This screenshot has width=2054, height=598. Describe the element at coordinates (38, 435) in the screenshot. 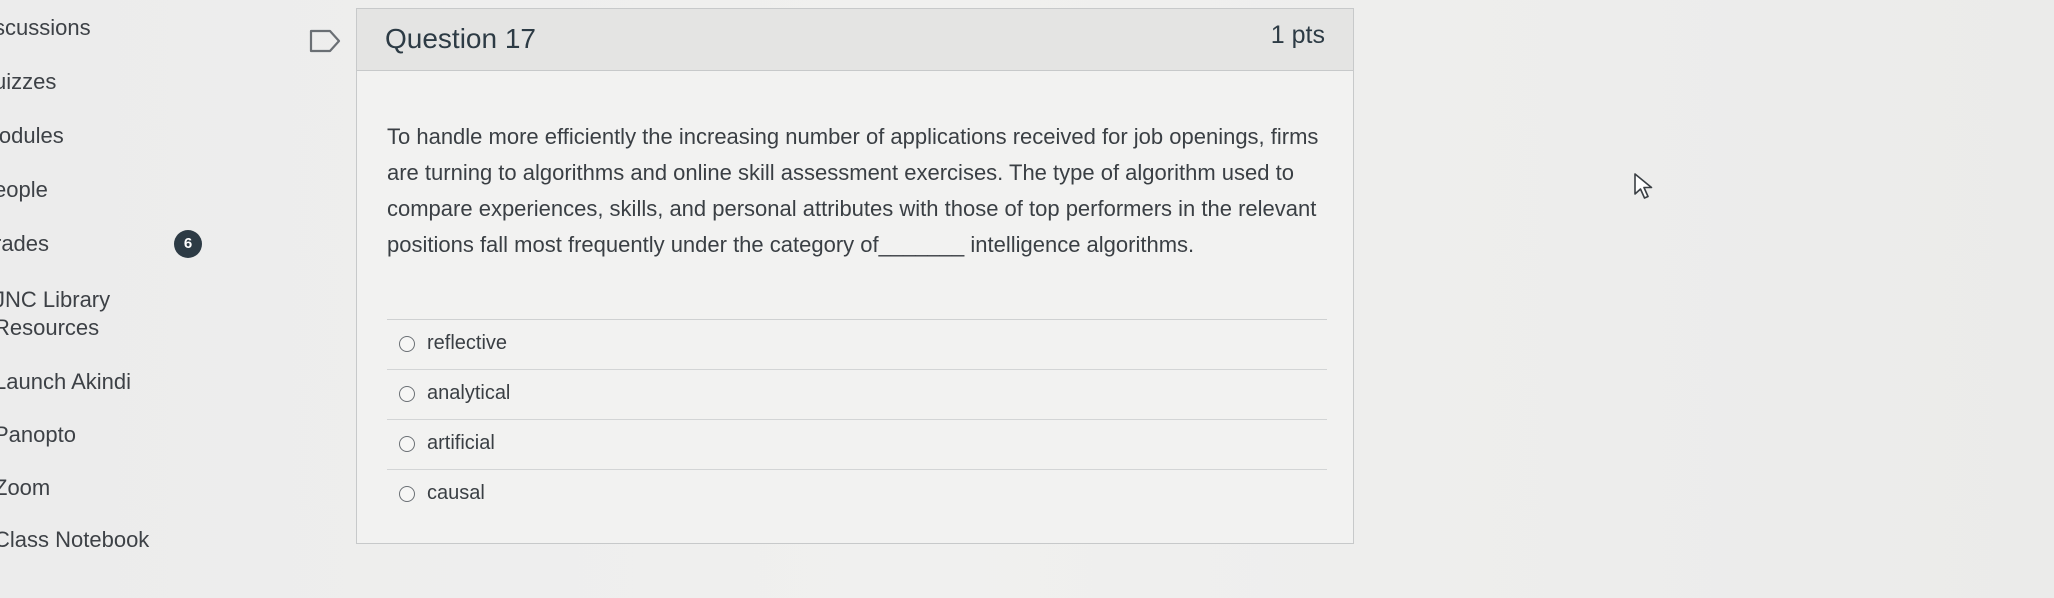

I see `nav-item-panopto: Panopto` at that location.